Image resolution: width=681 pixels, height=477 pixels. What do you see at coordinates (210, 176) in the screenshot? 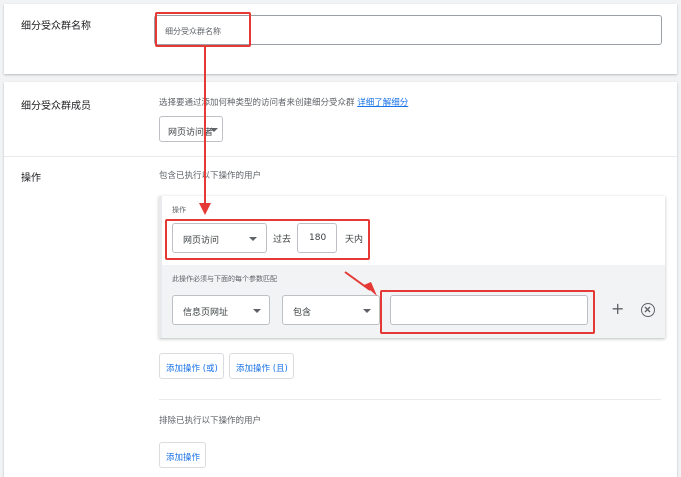
I see `include-header: 包含已执行以下操作的用户` at bounding box center [210, 176].